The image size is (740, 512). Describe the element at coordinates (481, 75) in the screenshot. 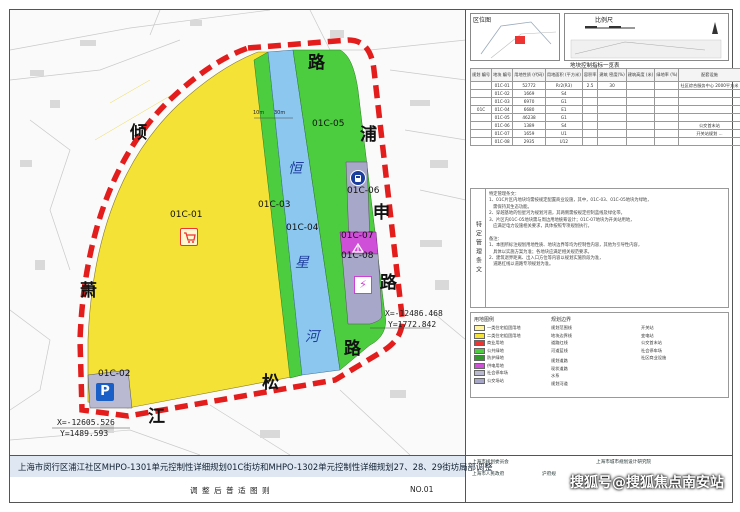

I see `table-header: 规划 编号` at that location.